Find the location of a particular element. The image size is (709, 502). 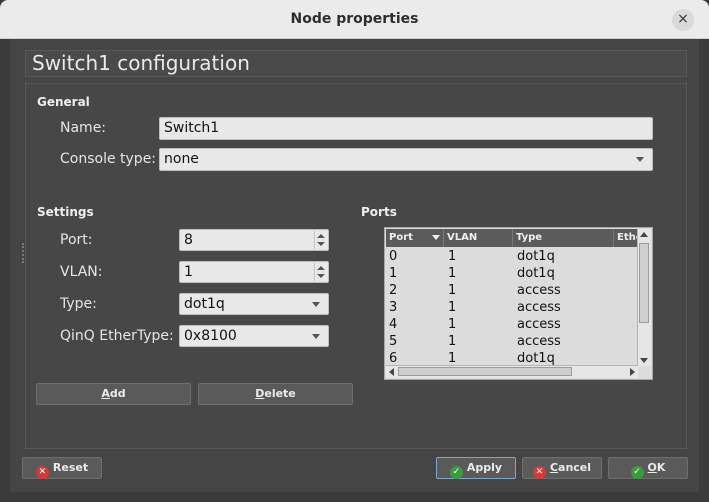

type-label: Type: is located at coordinates (78, 304).